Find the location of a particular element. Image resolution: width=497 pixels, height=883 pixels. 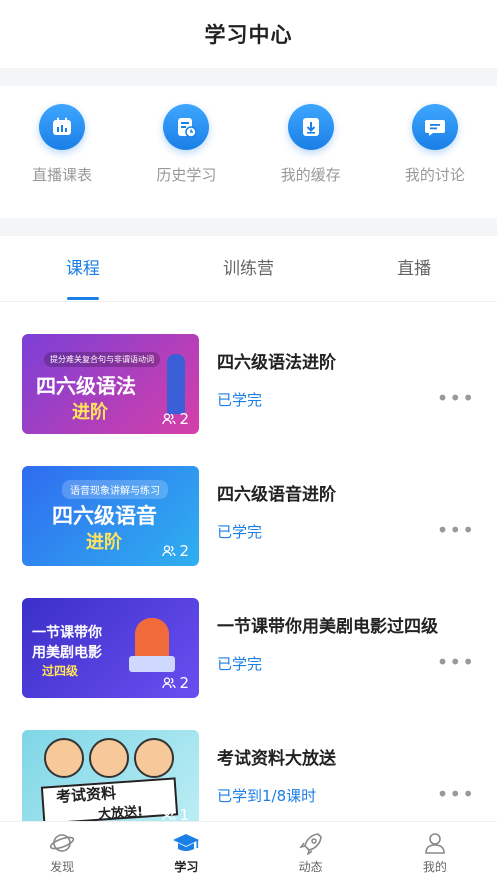

course-title: 四六级语音进阶 is located at coordinates (276, 495).